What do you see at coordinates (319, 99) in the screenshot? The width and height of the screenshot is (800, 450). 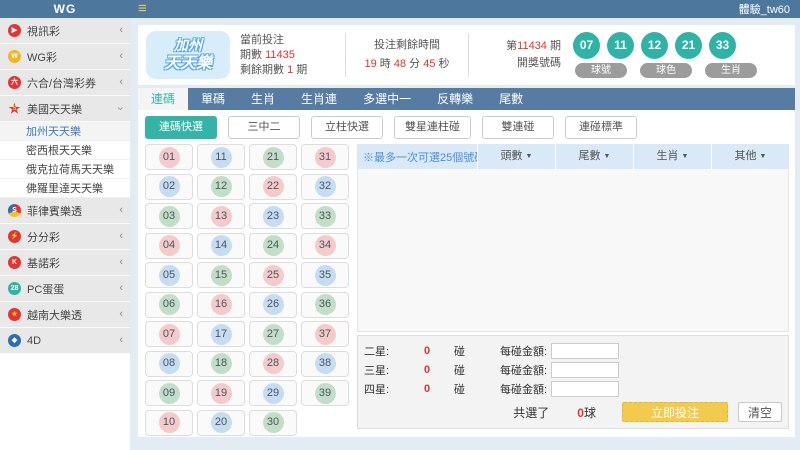 I see `bet-type-tab: 生肖連` at bounding box center [319, 99].